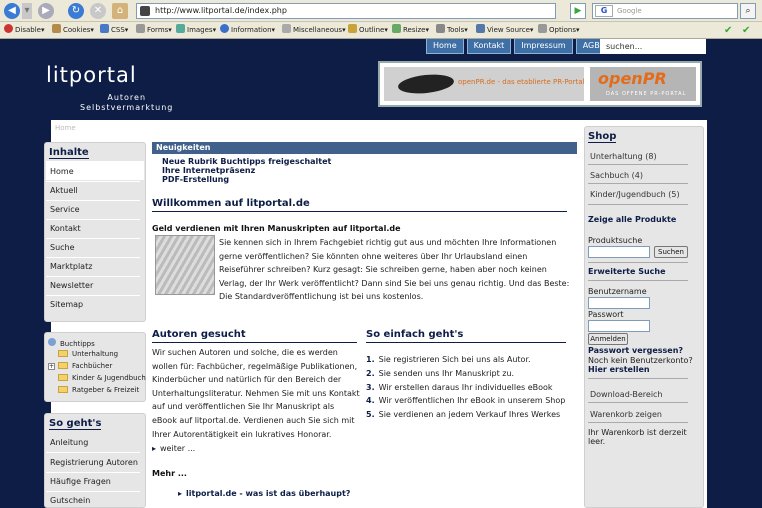  I want to click on cart-status: Ihr Warenkorb ist derzeit leer., so click(637, 437).